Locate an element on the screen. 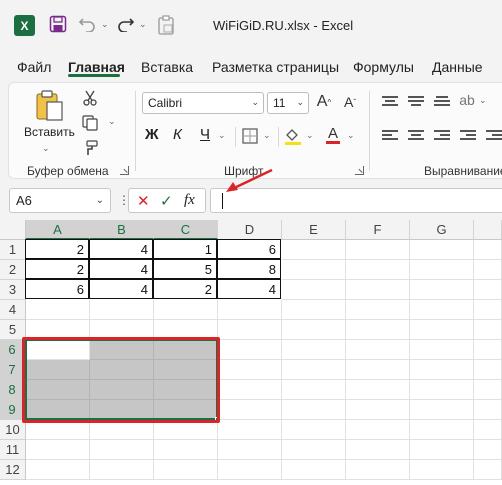  cell-c8 is located at coordinates (186, 390).